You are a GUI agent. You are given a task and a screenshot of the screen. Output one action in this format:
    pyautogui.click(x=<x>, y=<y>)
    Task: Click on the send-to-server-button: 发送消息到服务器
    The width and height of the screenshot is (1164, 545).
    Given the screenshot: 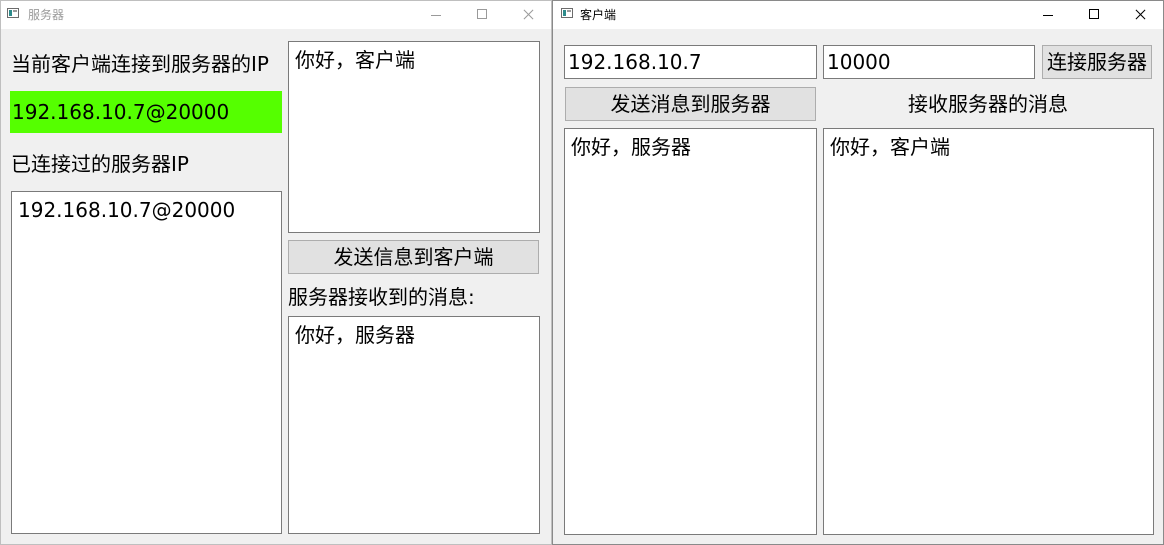 What is the action you would take?
    pyautogui.click(x=690, y=104)
    